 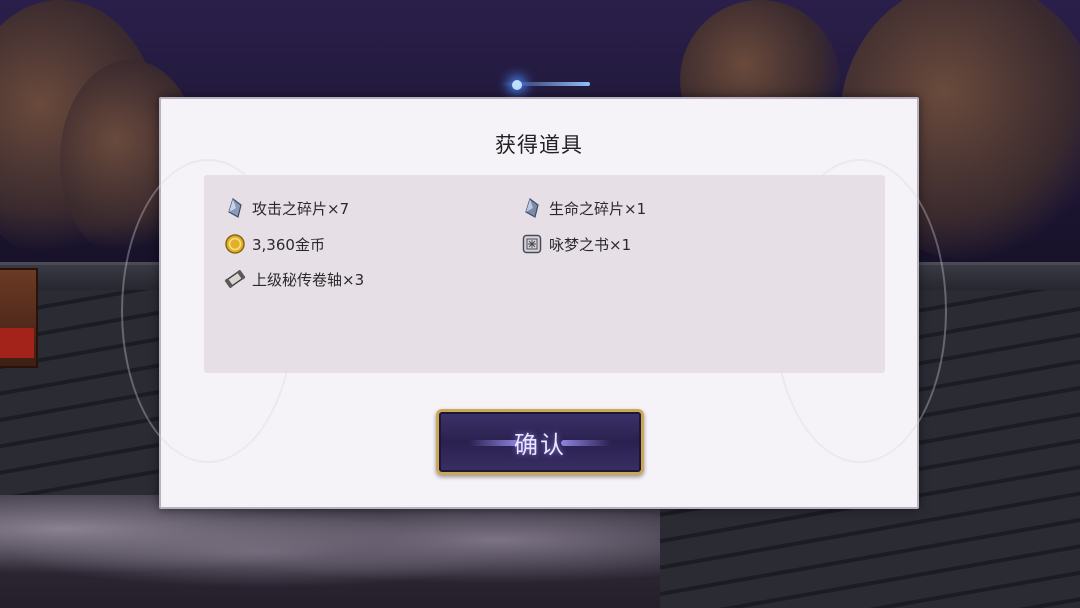 What do you see at coordinates (494, 443) in the screenshot?
I see `button-glow-left` at bounding box center [494, 443].